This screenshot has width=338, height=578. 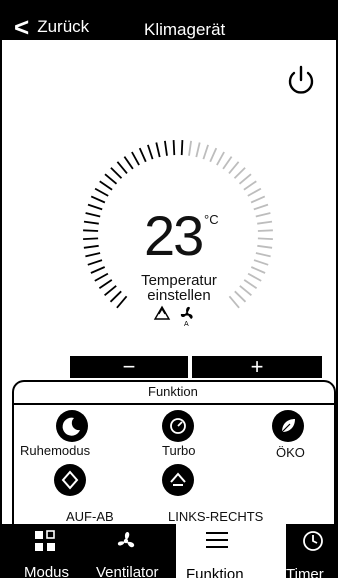 What do you see at coordinates (63, 26) in the screenshot?
I see `back-label: Zurück` at bounding box center [63, 26].